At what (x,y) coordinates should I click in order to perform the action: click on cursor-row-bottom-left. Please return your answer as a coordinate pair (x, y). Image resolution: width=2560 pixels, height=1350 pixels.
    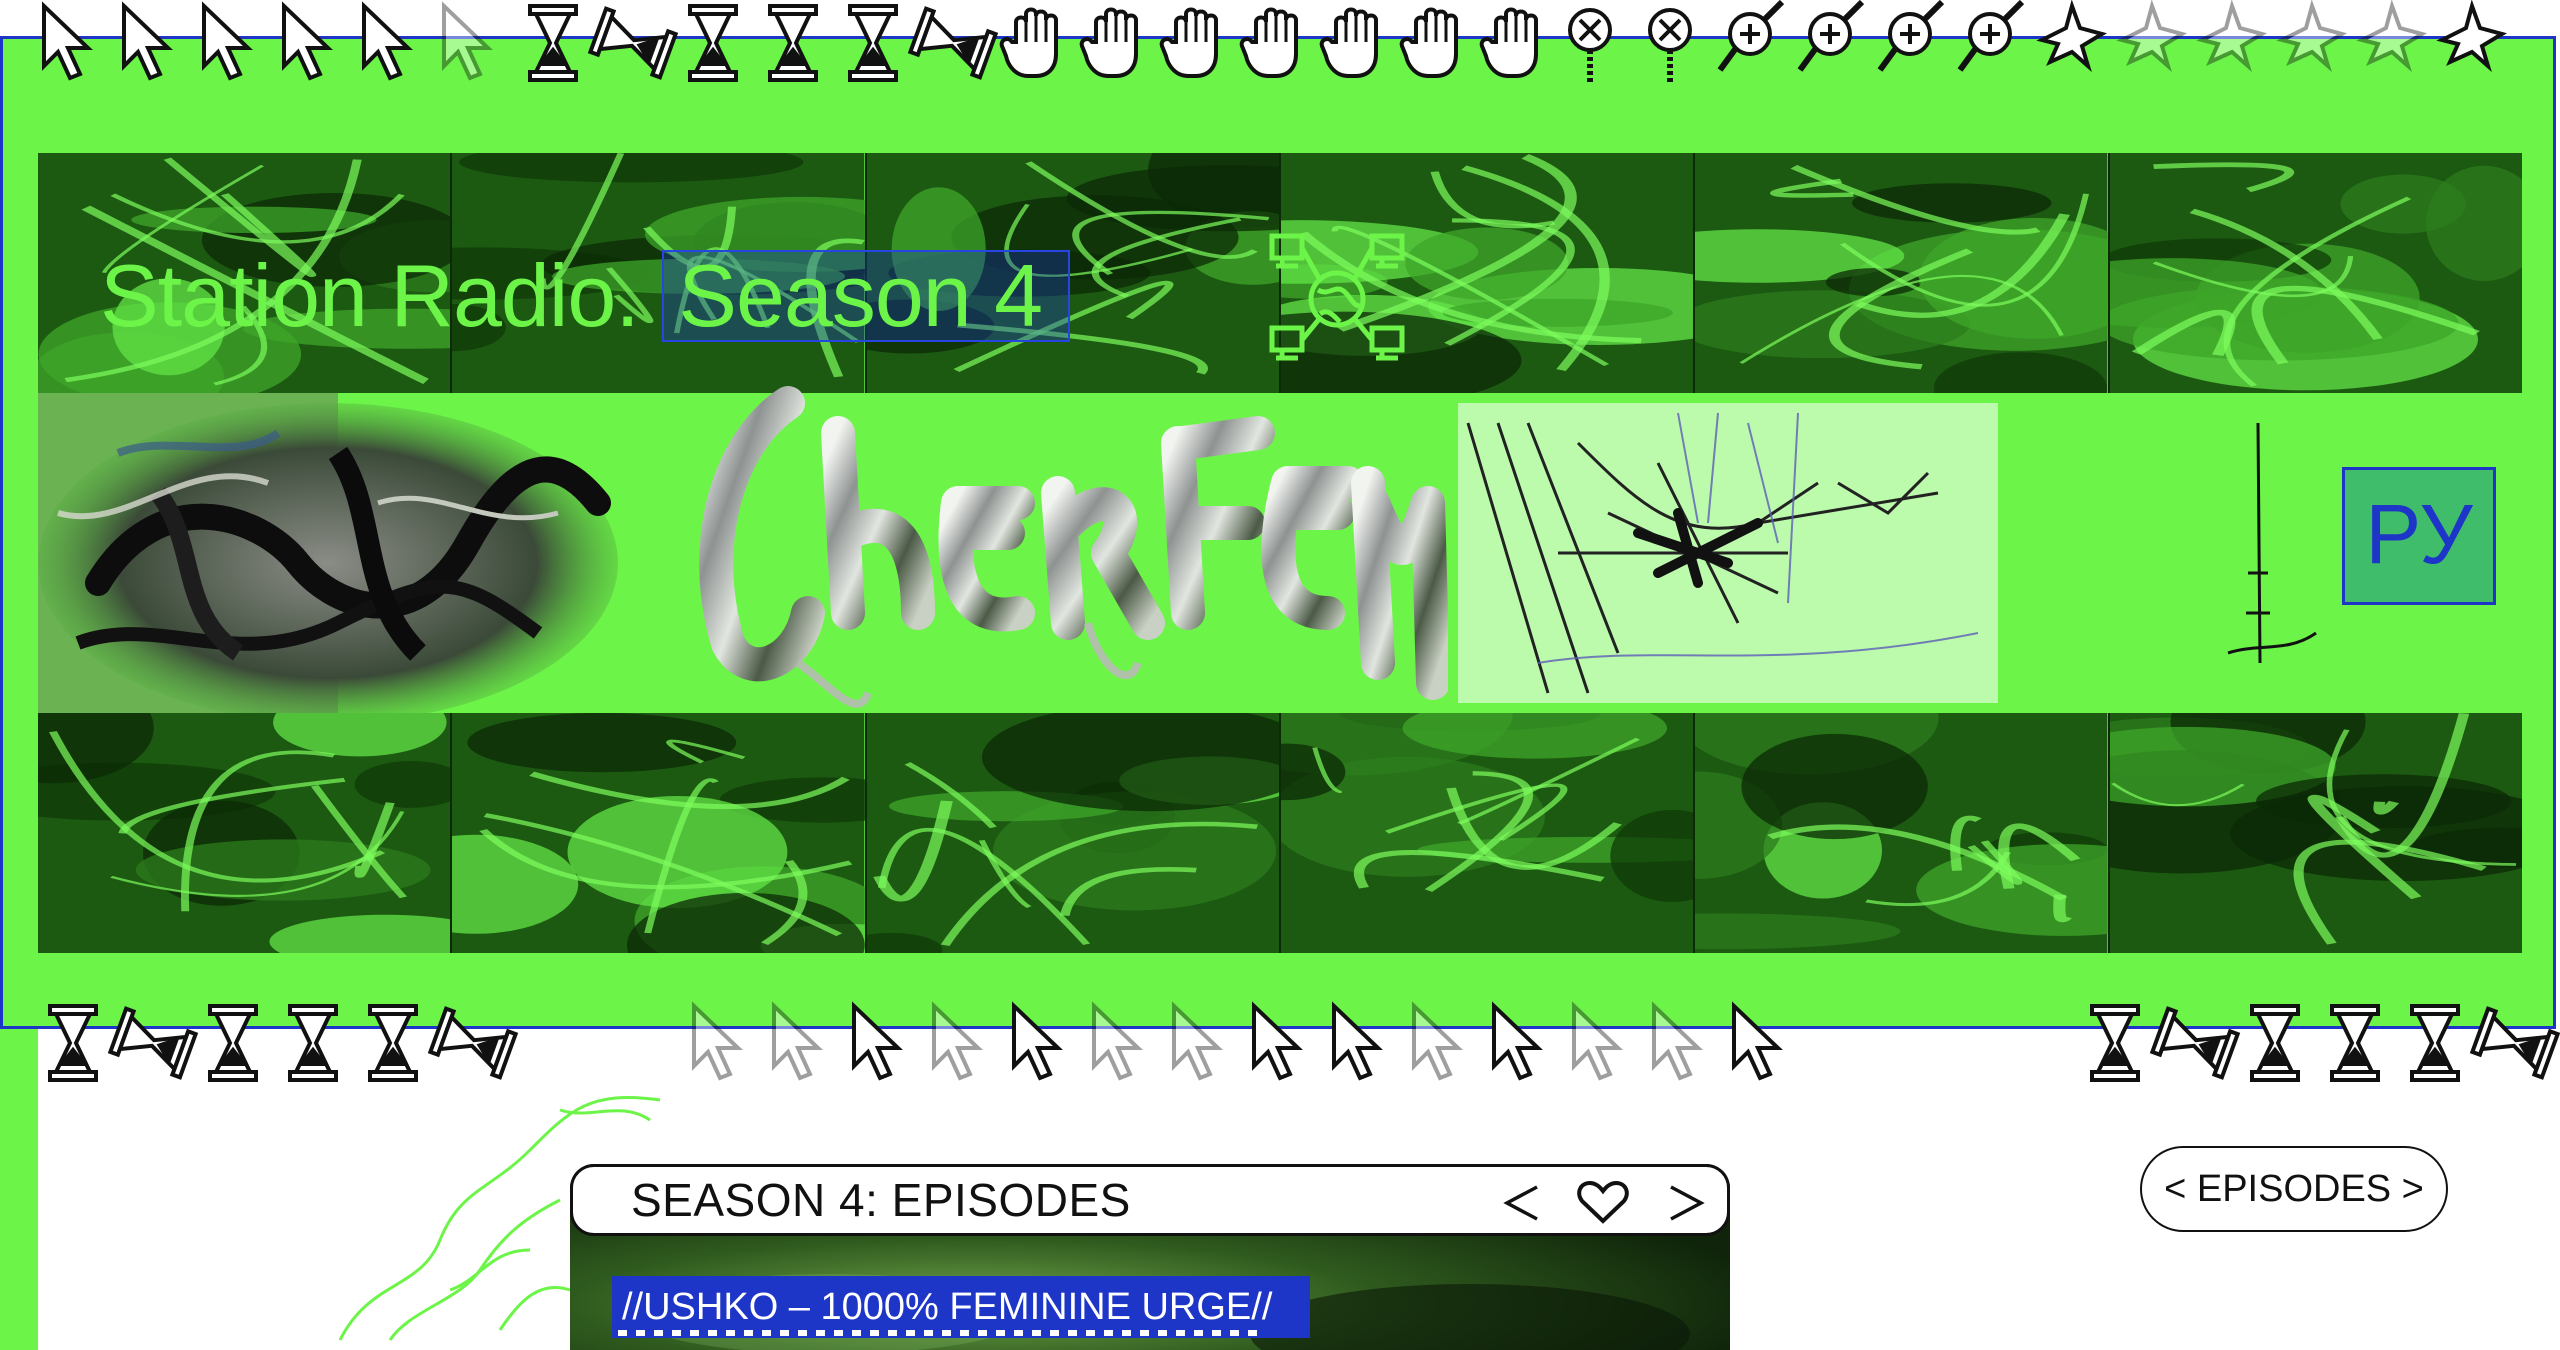
    Looking at the image, I should click on (277, 1045).